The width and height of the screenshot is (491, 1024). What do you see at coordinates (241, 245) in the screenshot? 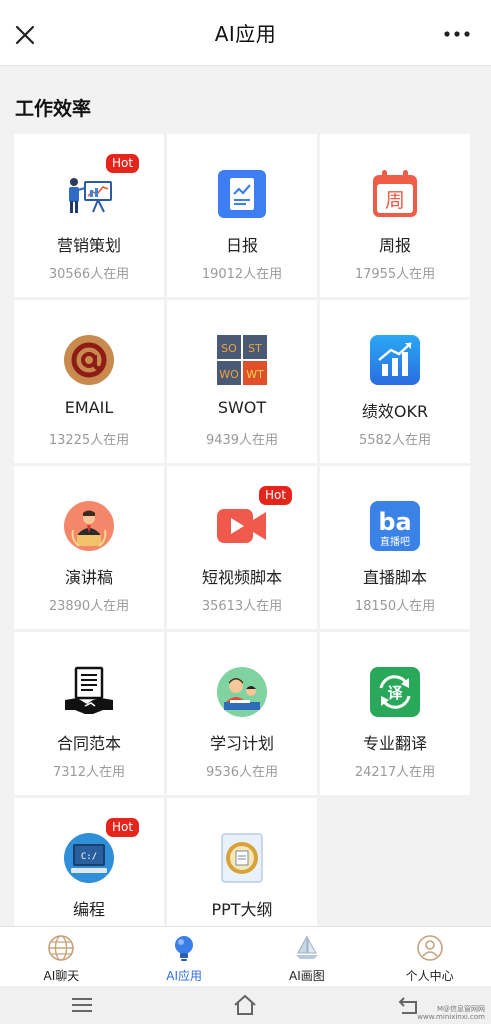
I see `app-name: 日报` at bounding box center [241, 245].